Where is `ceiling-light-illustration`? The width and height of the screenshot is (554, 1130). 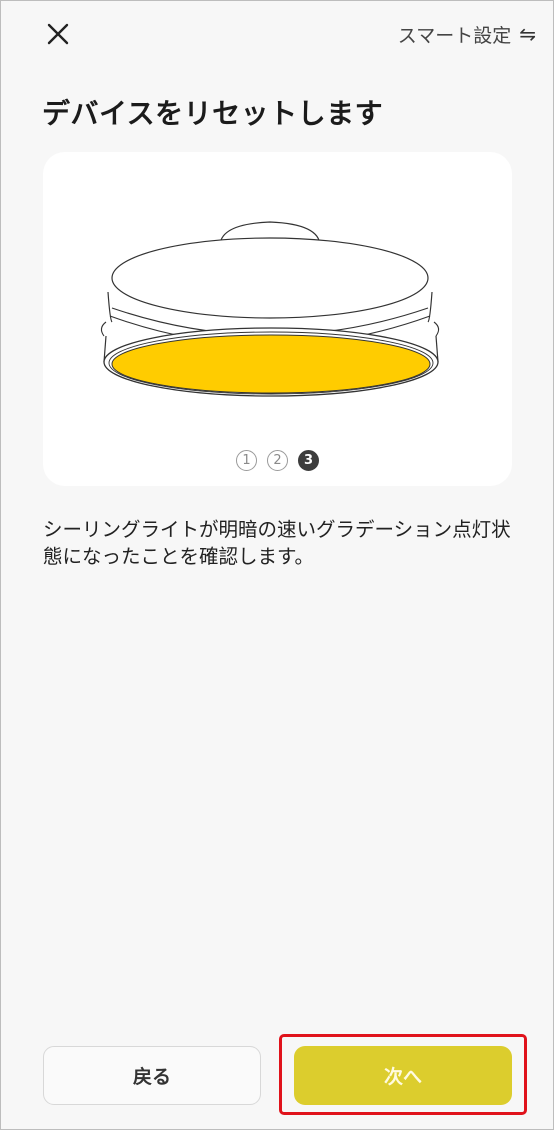 ceiling-light-illustration is located at coordinates (270, 309).